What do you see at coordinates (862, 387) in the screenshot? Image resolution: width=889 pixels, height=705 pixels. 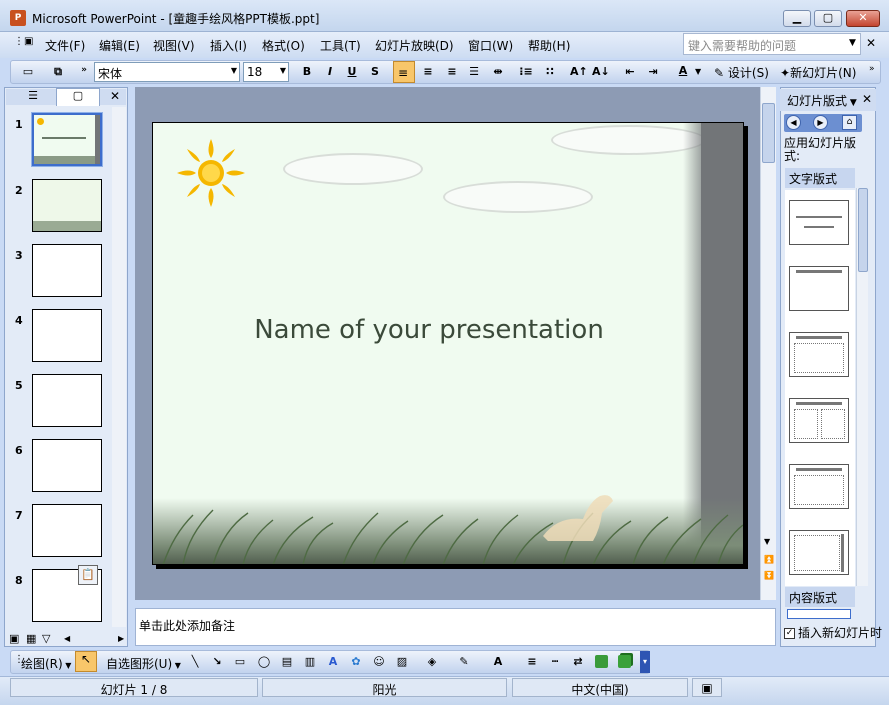 I see `layout-scrollbar` at bounding box center [862, 387].